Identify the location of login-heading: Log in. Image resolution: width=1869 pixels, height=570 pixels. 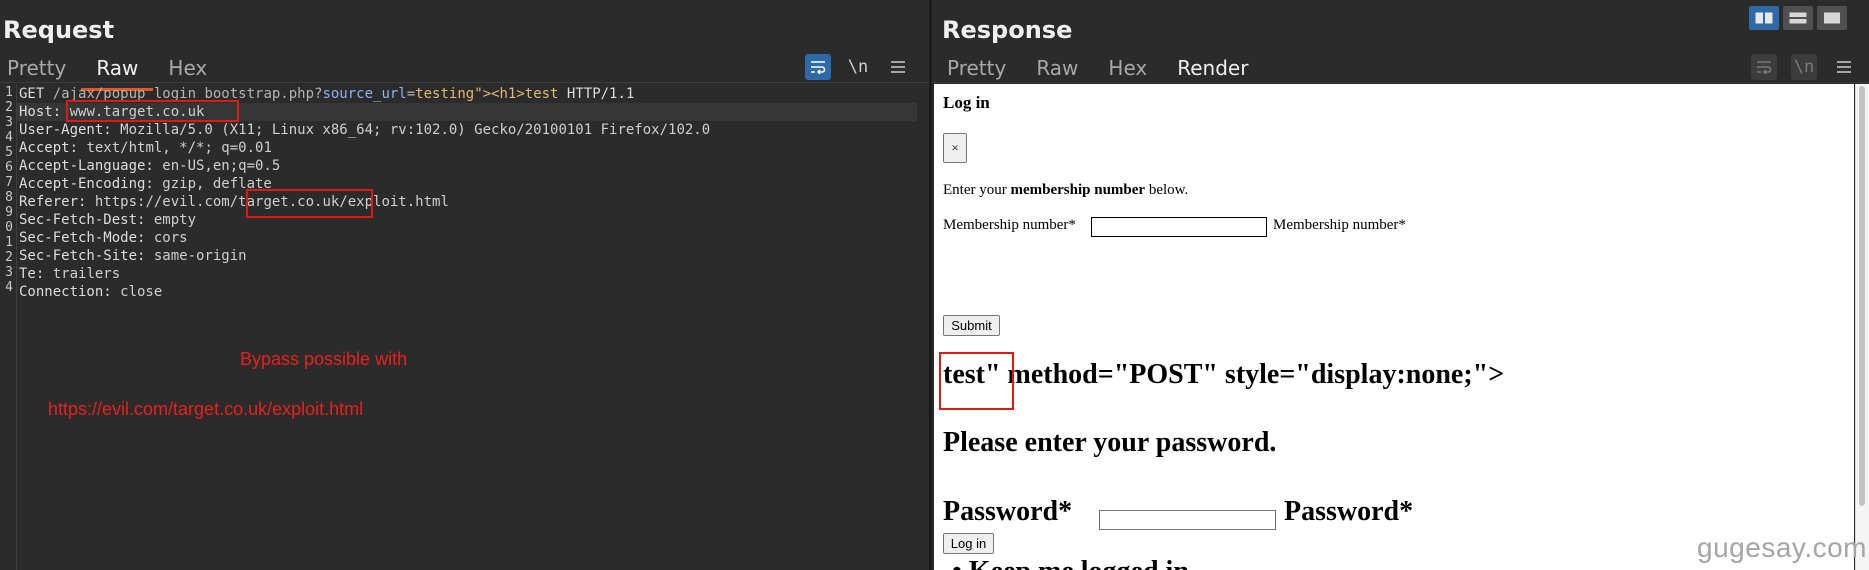
(966, 102).